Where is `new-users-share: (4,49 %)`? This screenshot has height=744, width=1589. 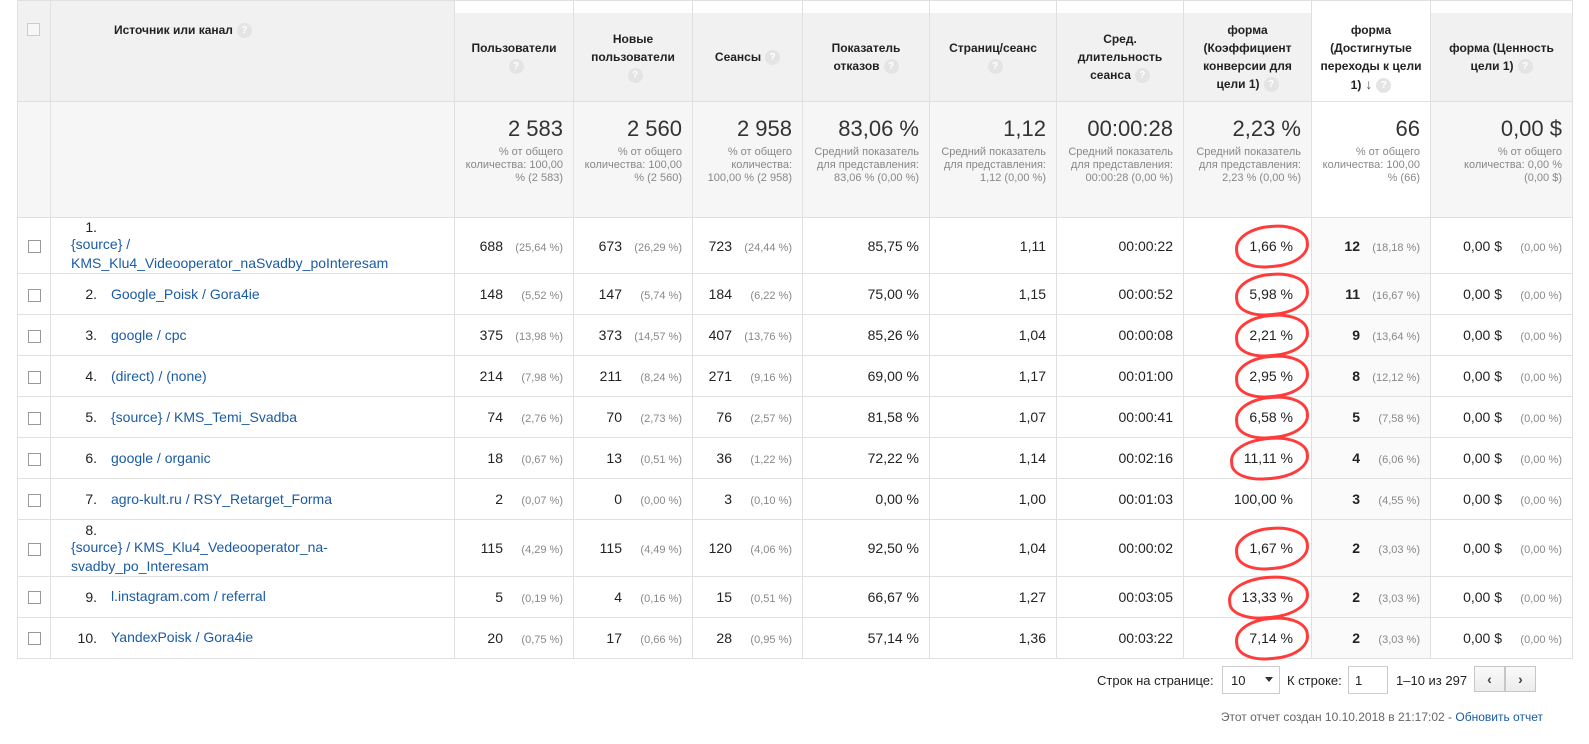
new-users-share: (4,49 %) is located at coordinates (661, 549).